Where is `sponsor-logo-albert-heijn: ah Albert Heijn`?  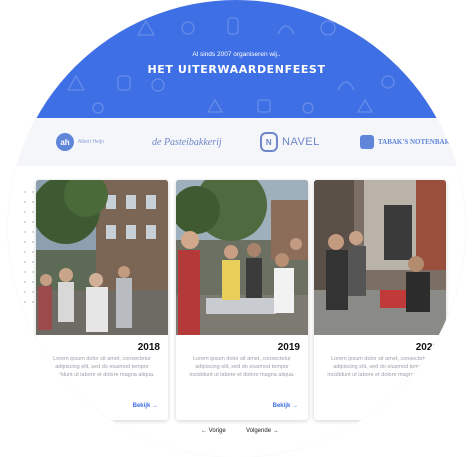
sponsor-logo-albert-heijn: ah Albert Heijn is located at coordinates (80, 142).